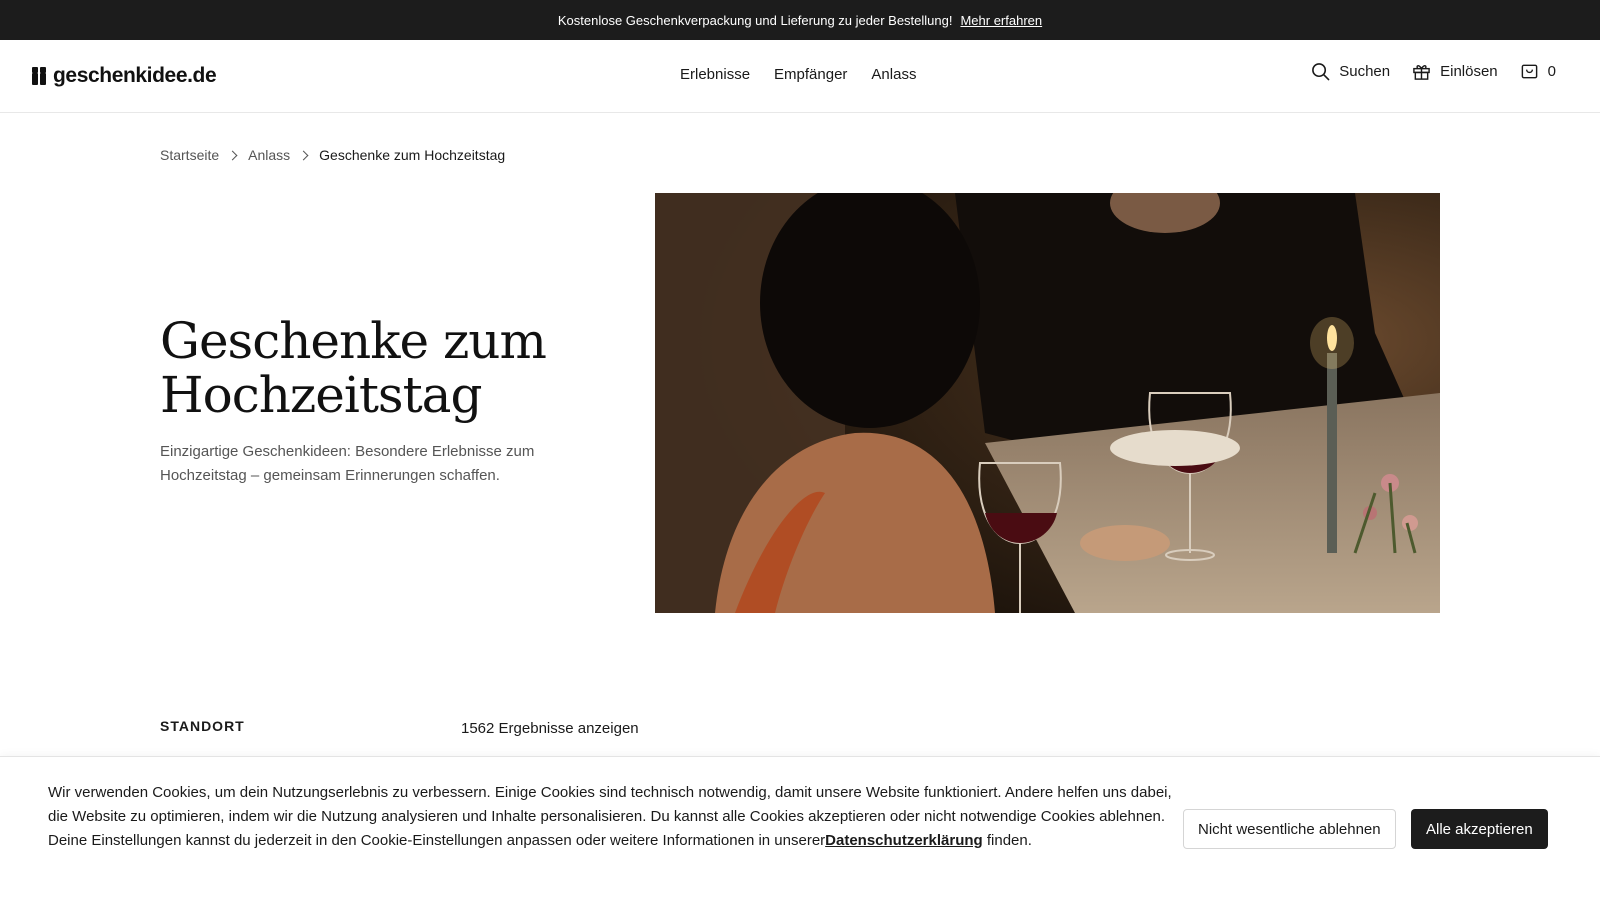 This screenshot has width=1600, height=900. Describe the element at coordinates (1551, 71) in the screenshot. I see `cart-count: 0` at that location.